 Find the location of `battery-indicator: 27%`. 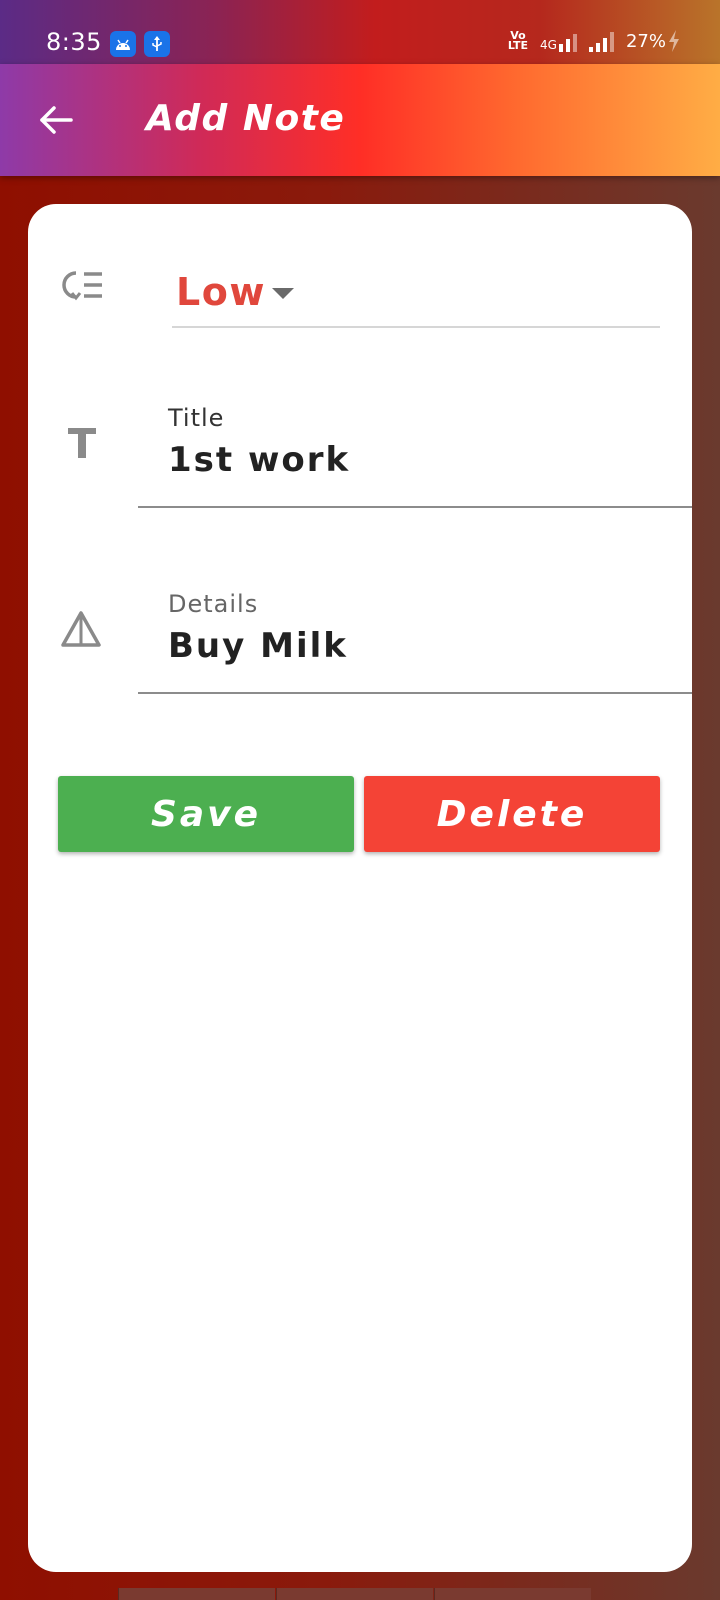

battery-indicator: 27% is located at coordinates (653, 41).